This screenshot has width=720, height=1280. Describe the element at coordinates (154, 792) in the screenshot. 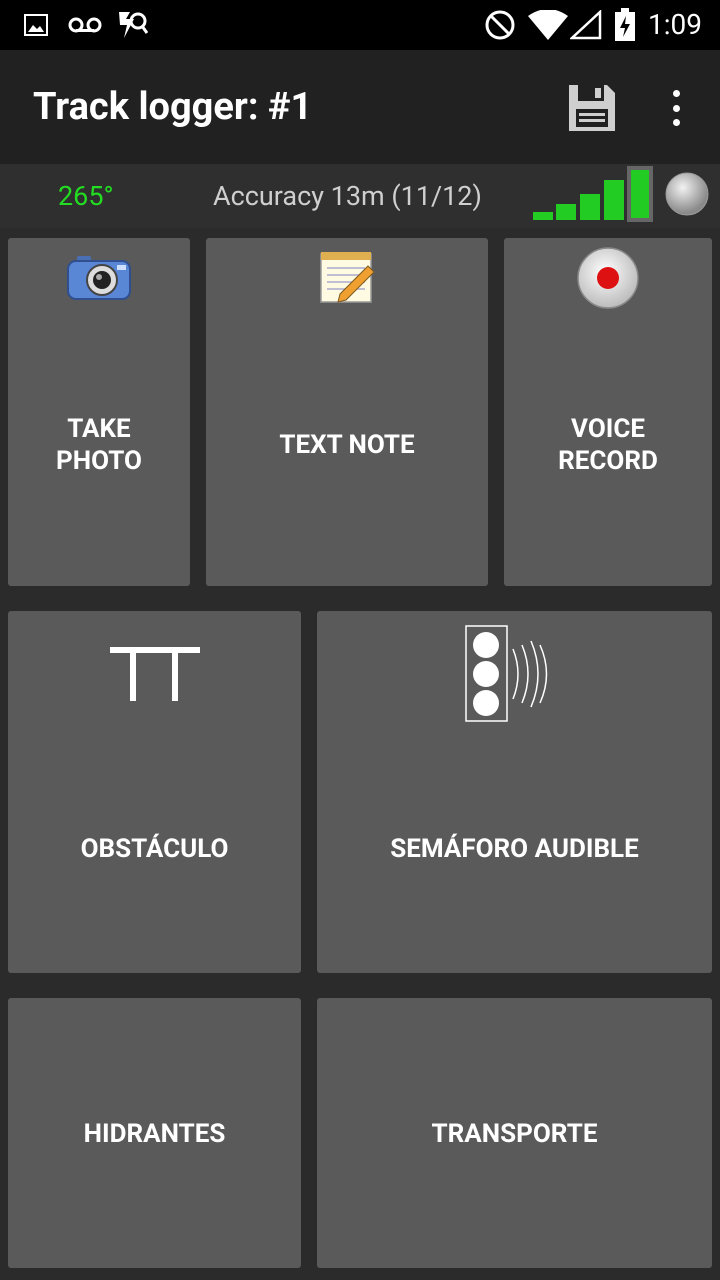

I see `obstaculo-button: OBSTÁCULO` at that location.